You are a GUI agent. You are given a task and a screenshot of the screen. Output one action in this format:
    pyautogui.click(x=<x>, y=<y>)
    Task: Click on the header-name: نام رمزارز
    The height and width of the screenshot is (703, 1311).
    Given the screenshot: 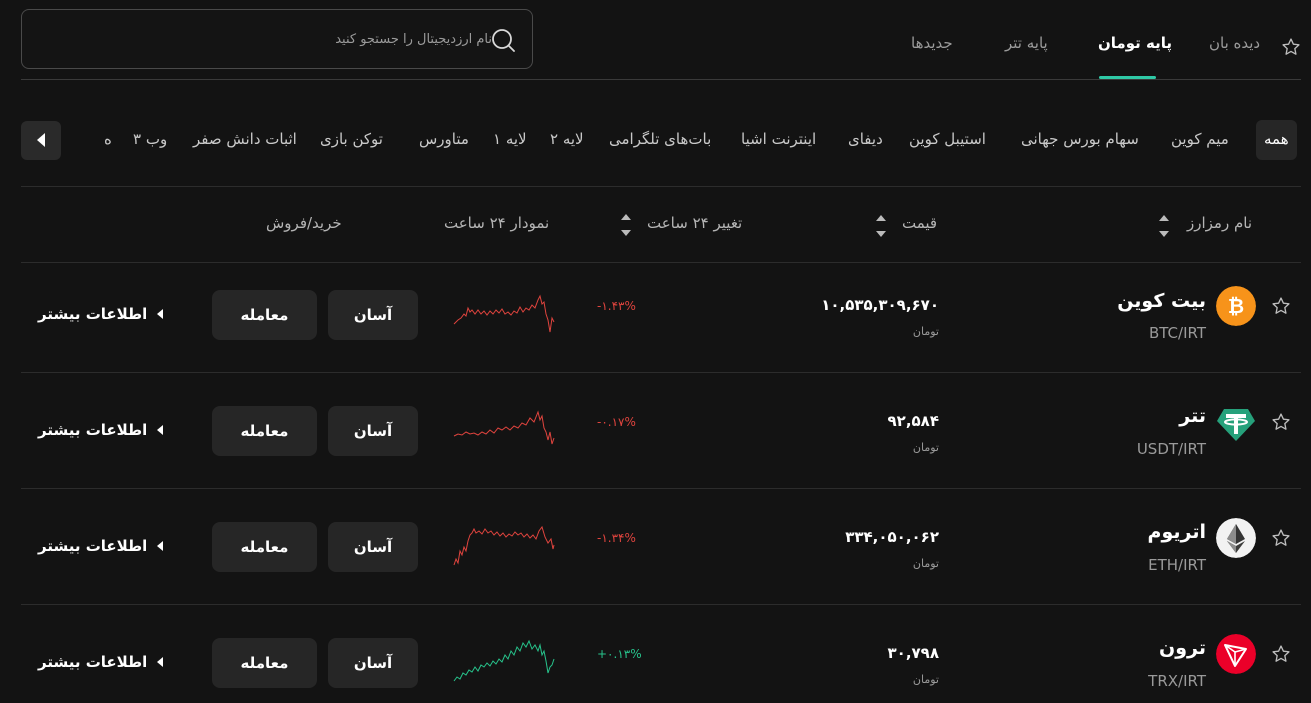 What is the action you would take?
    pyautogui.click(x=1219, y=223)
    